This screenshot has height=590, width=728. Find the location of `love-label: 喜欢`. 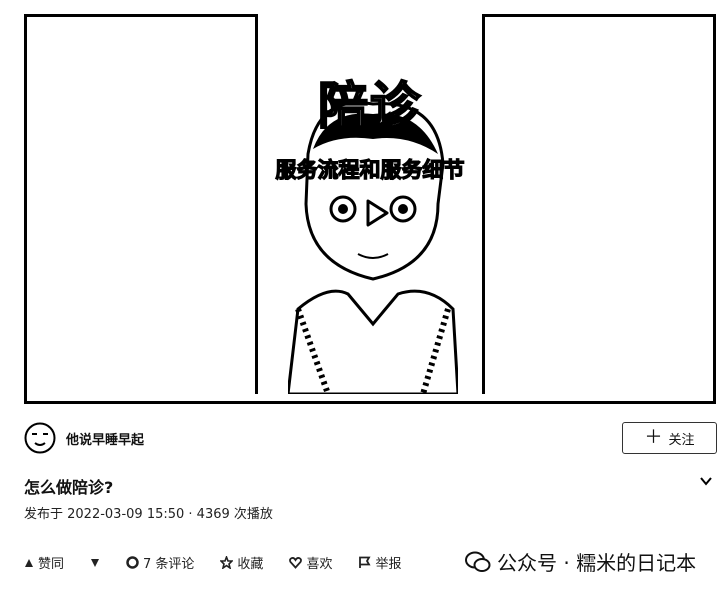

love-label: 喜欢 is located at coordinates (319, 564).